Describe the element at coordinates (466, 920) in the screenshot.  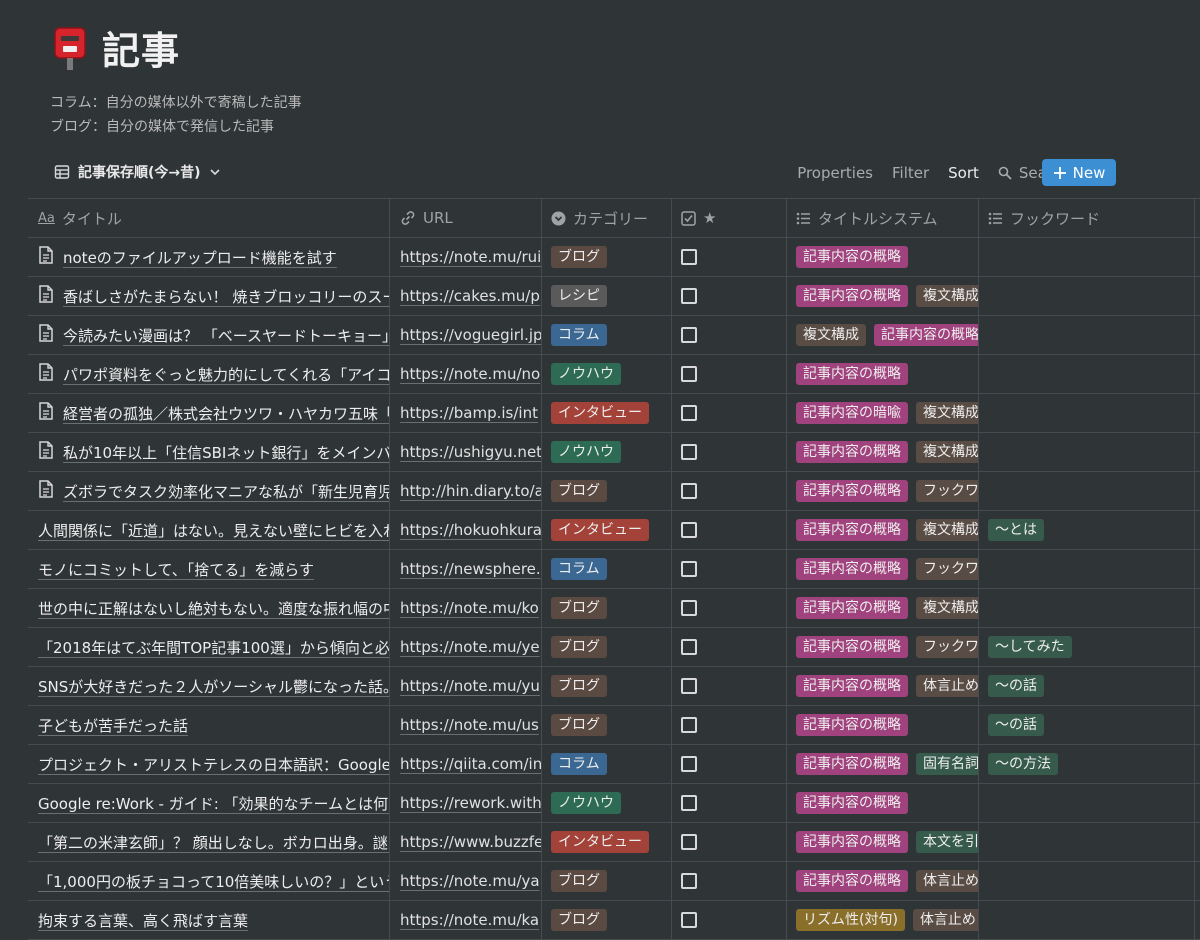
I see `url-cell: https://note.mu/ka` at that location.